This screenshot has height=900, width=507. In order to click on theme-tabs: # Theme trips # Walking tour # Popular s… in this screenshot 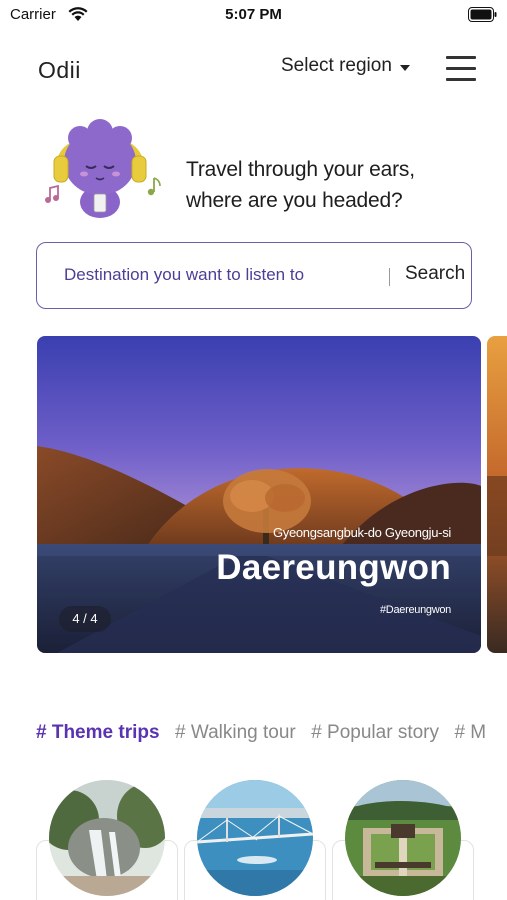, I will do `click(271, 737)`.